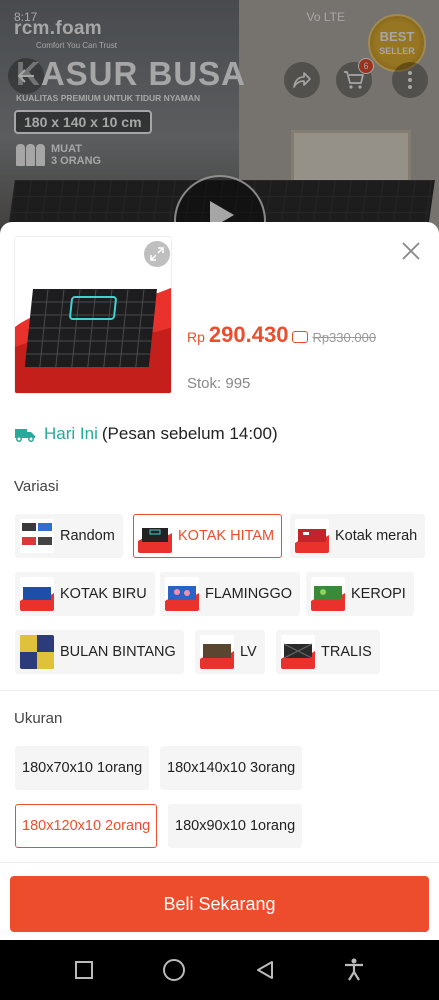 Image resolution: width=439 pixels, height=1000 pixels. I want to click on variation-option-selected: KOTAK HITAM, so click(208, 536).